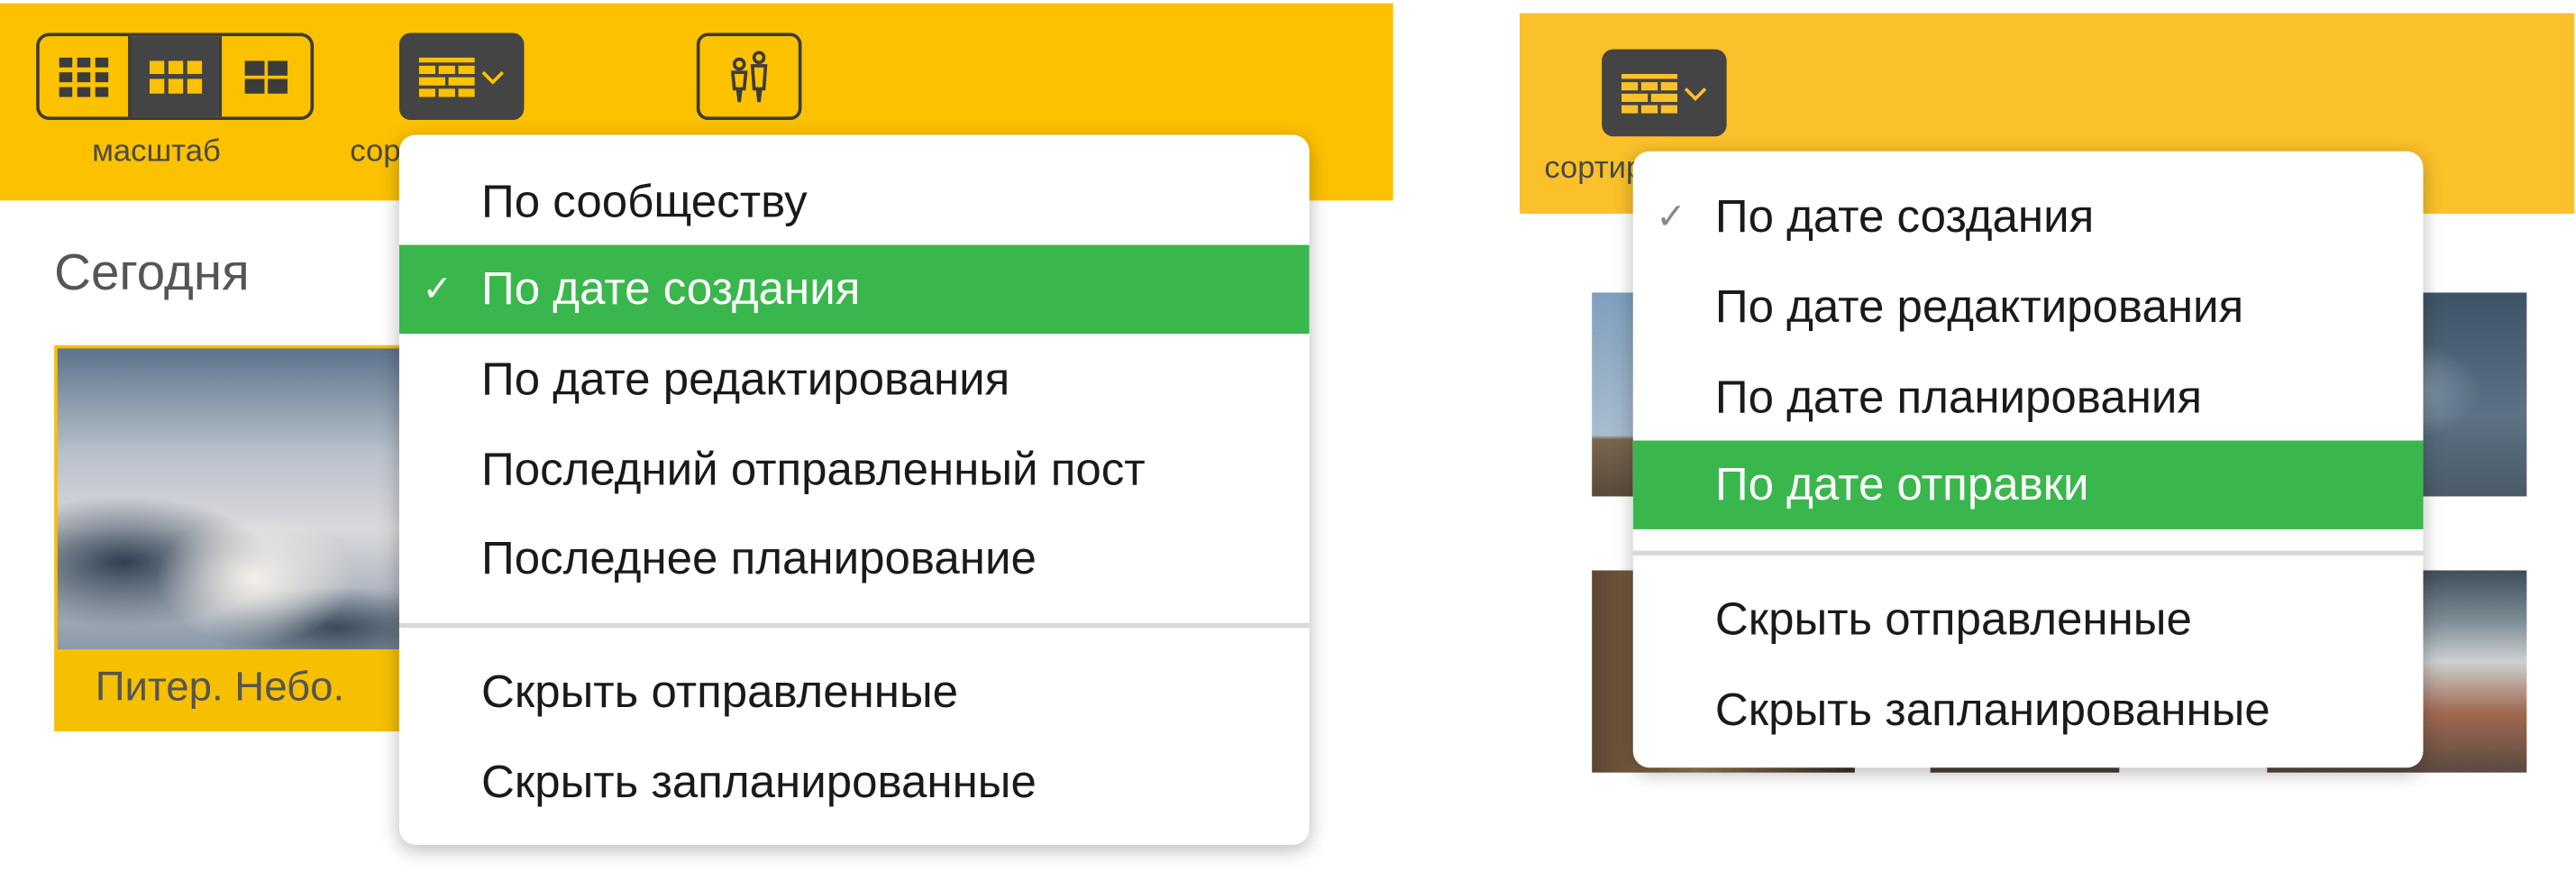 This screenshot has height=891, width=2576. I want to click on sort-option: Последнее планирование, so click(854, 559).